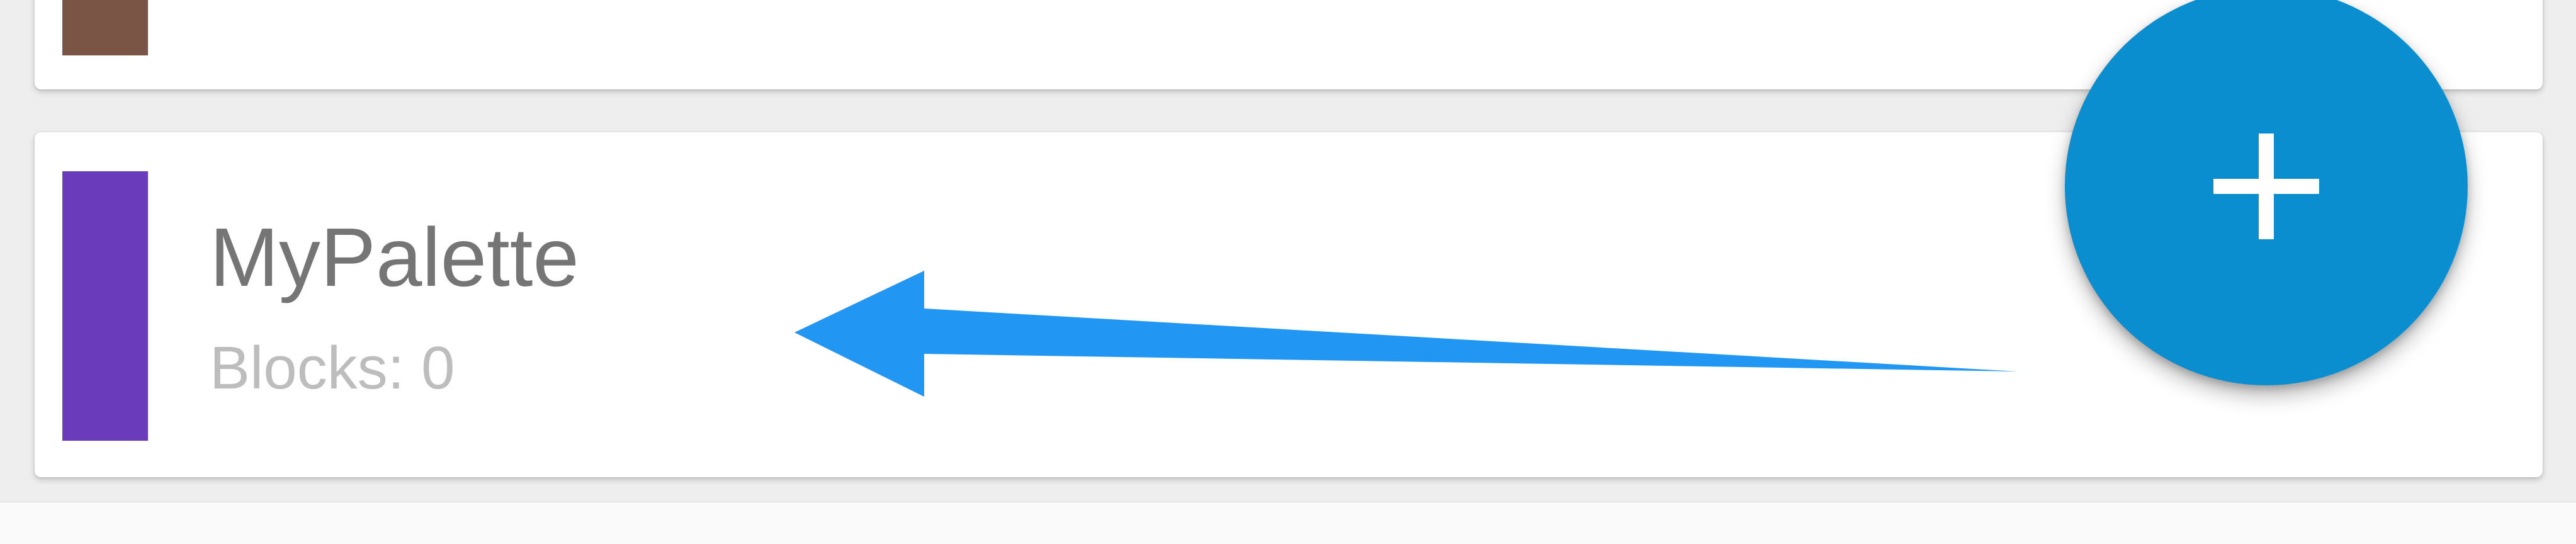 The height and width of the screenshot is (544, 2576). What do you see at coordinates (332, 368) in the screenshot?
I see `palette-block-count: Blocks: 0` at bounding box center [332, 368].